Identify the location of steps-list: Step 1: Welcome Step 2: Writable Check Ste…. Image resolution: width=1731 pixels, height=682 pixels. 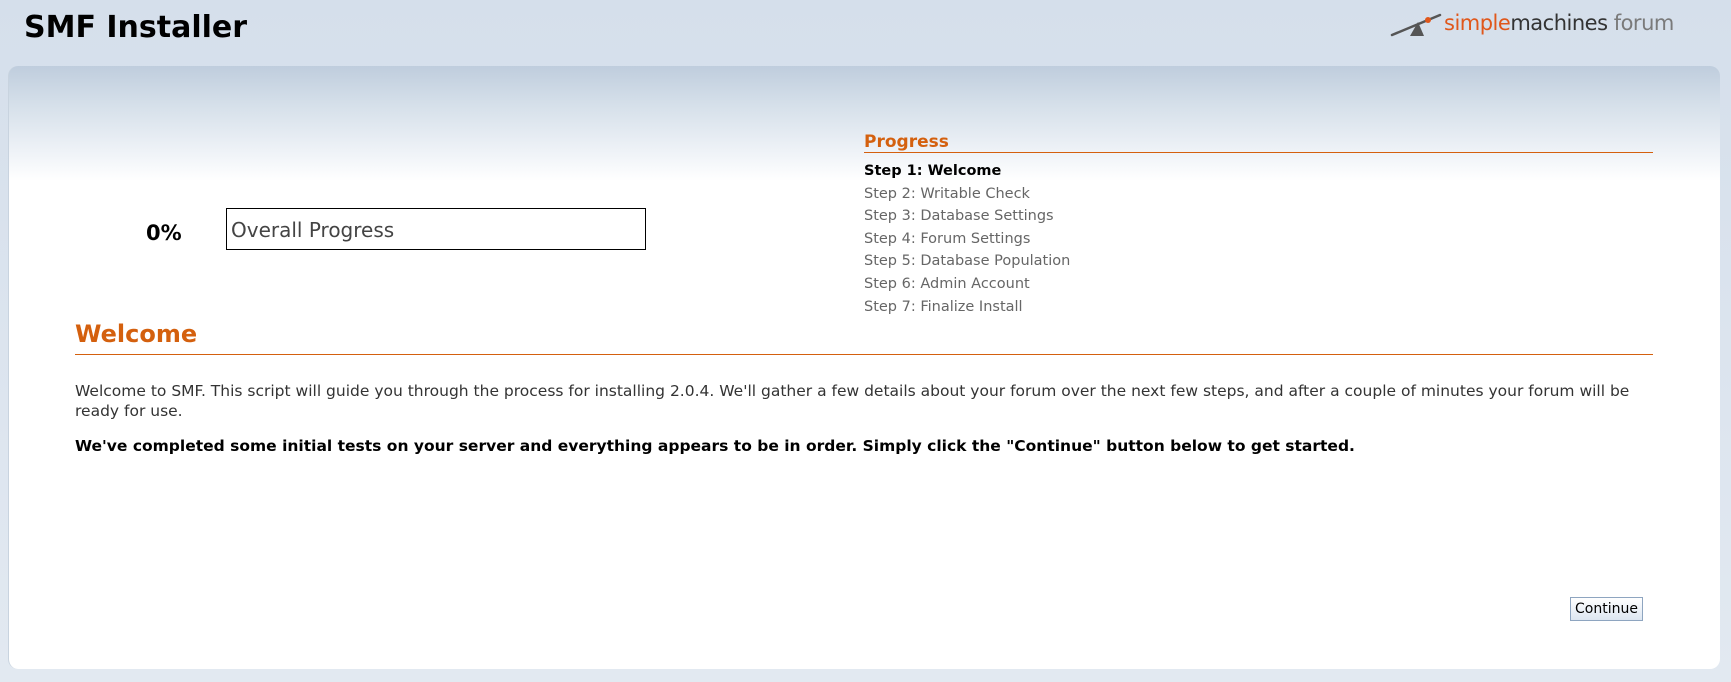
(967, 240).